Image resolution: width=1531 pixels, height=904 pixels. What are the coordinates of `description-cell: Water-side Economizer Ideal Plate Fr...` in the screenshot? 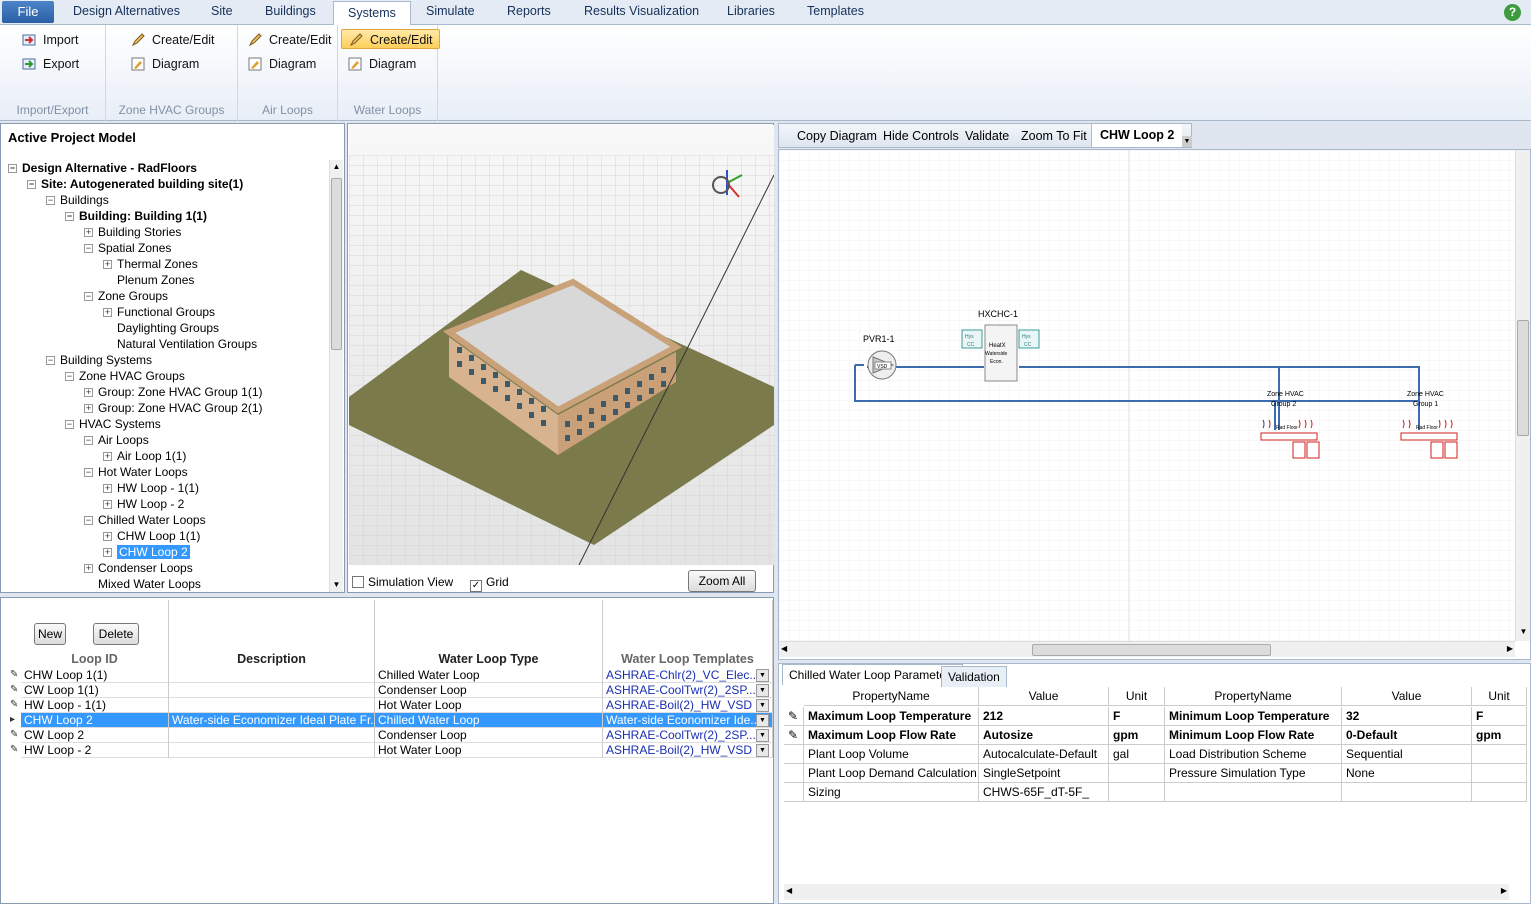 It's located at (272, 720).